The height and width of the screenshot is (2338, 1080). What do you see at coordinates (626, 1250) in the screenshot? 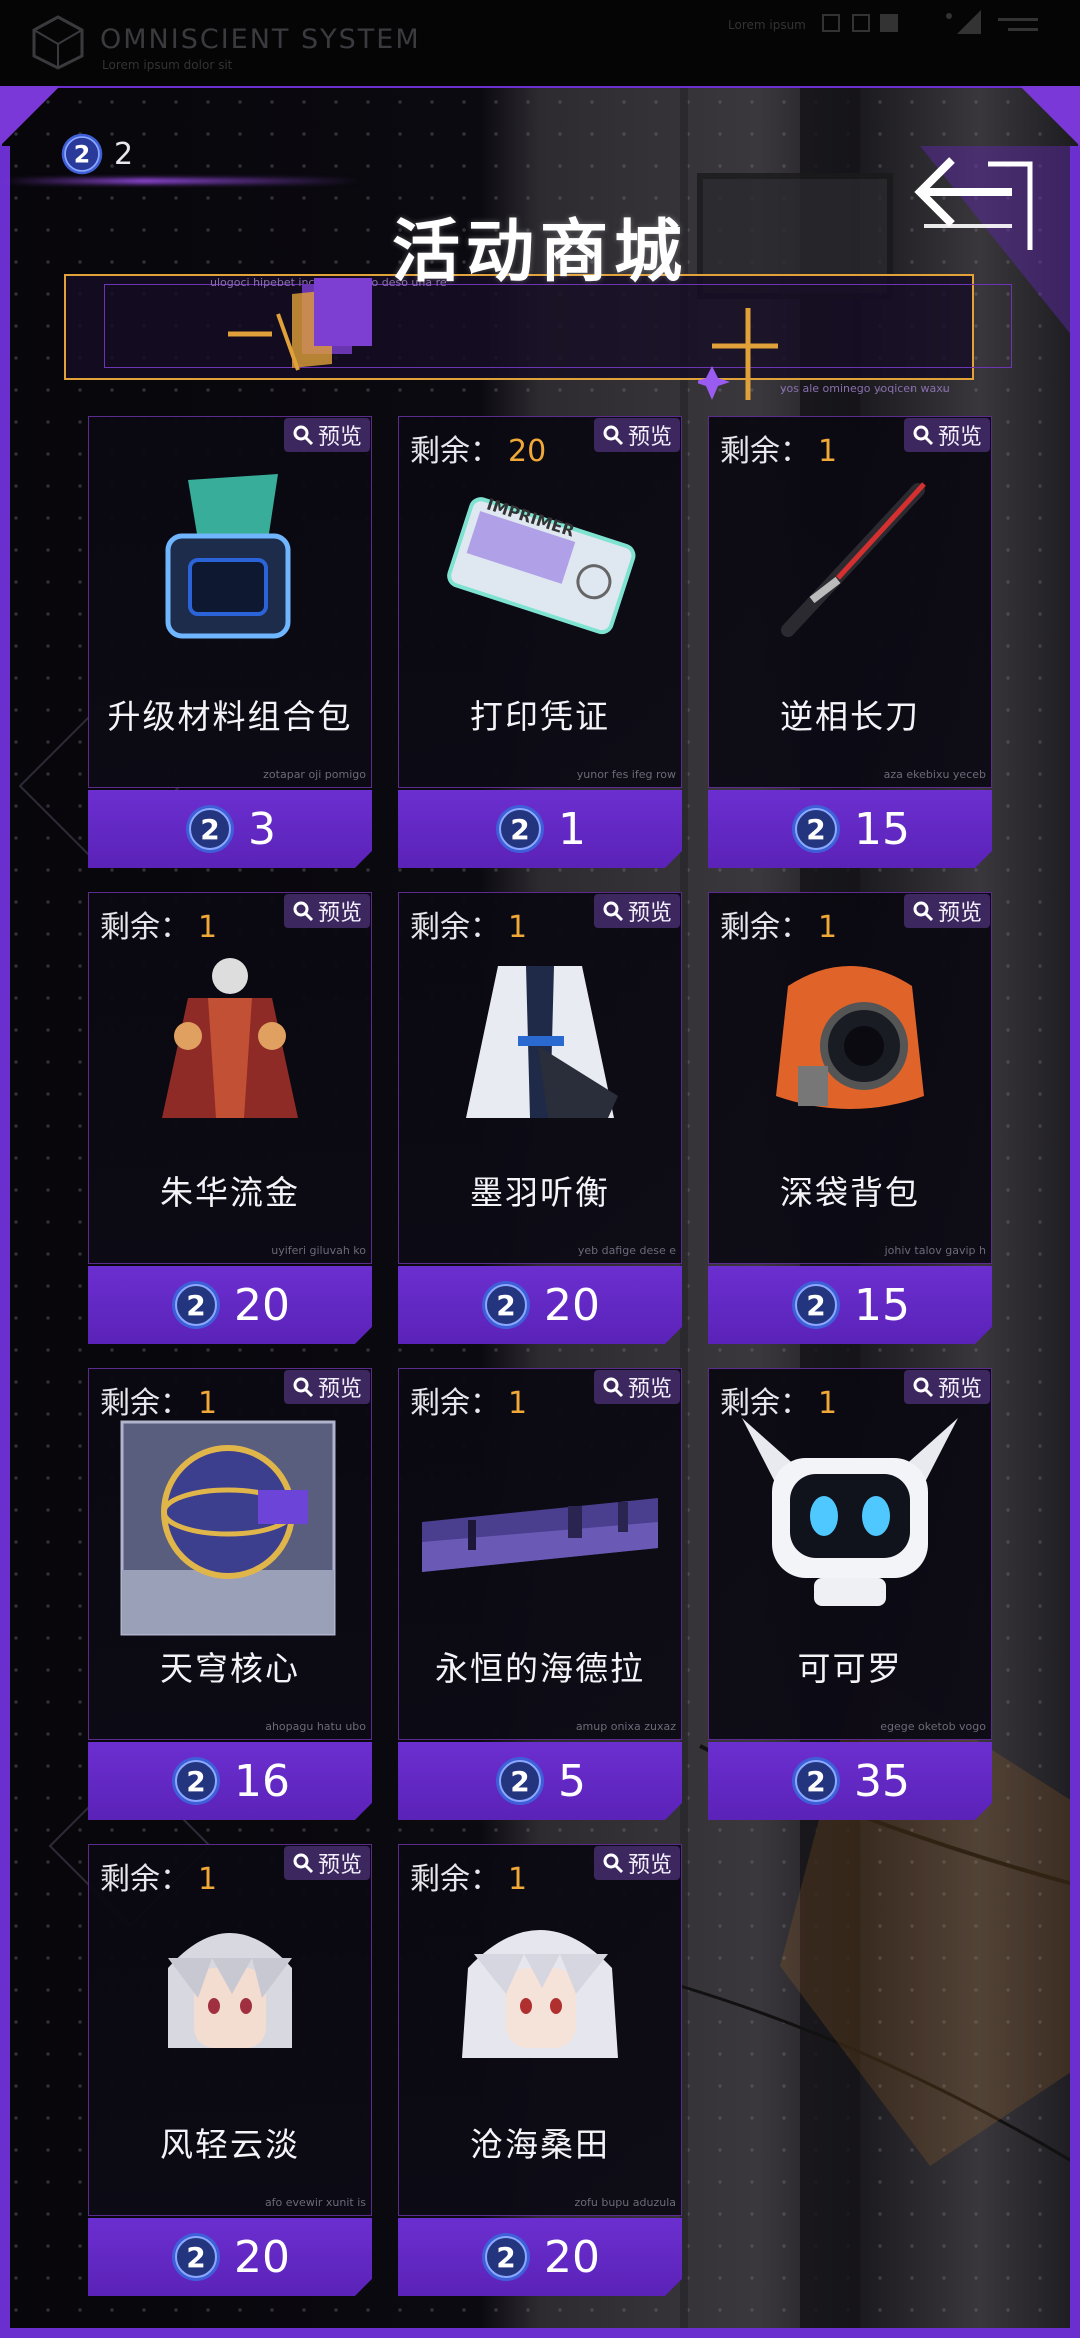
I see `item-tiny-text: yeb dafige dese e` at bounding box center [626, 1250].